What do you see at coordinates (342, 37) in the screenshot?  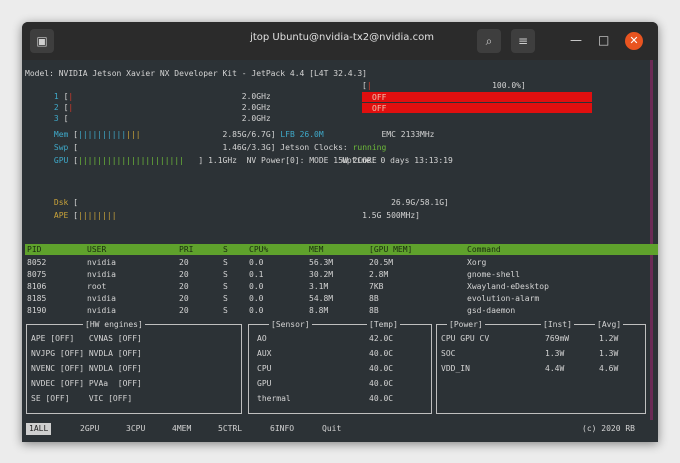 I see `window-title: jtop Ubuntu@nvidia-tx2@nvidia.com` at bounding box center [342, 37].